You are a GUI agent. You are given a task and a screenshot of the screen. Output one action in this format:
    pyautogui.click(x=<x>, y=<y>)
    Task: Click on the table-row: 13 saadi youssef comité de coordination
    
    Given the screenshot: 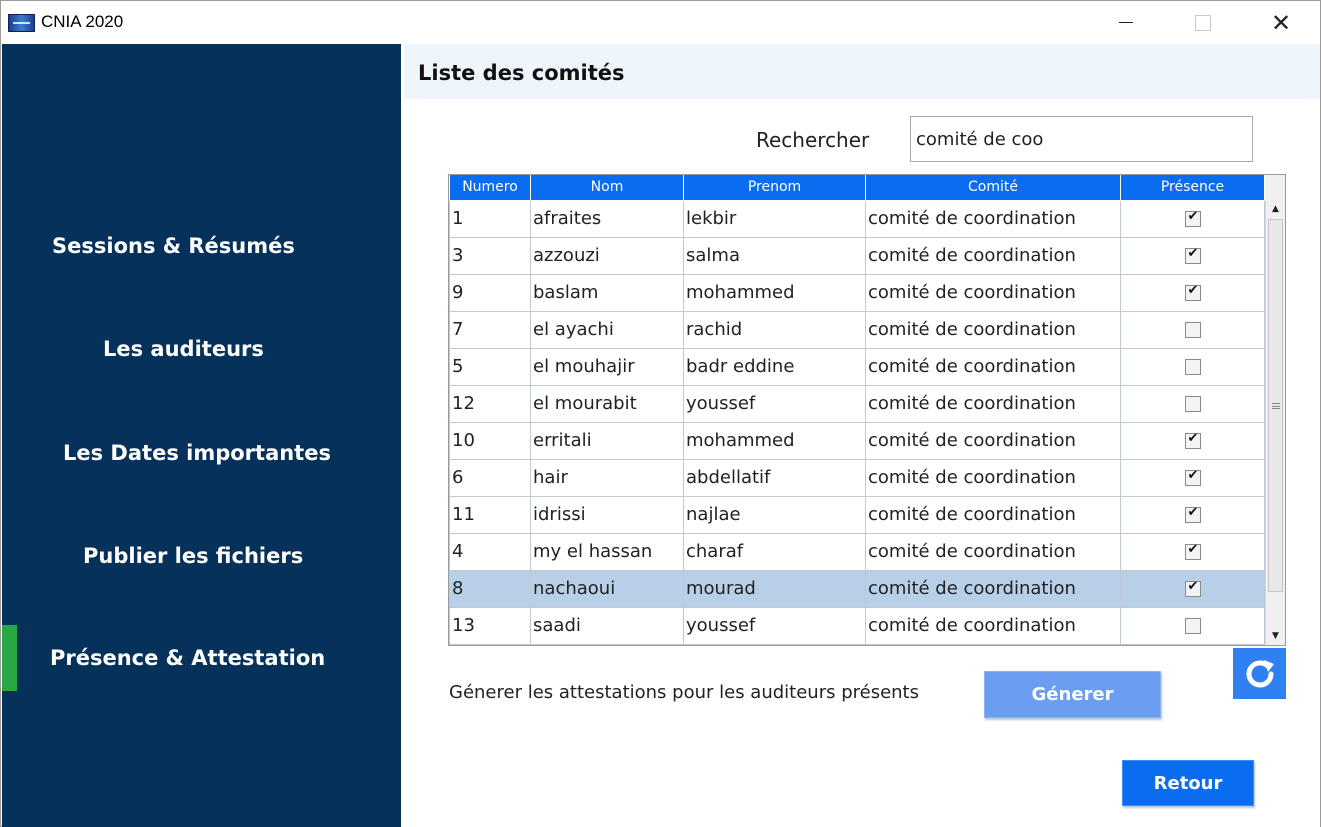 What is the action you would take?
    pyautogui.click(x=857, y=625)
    